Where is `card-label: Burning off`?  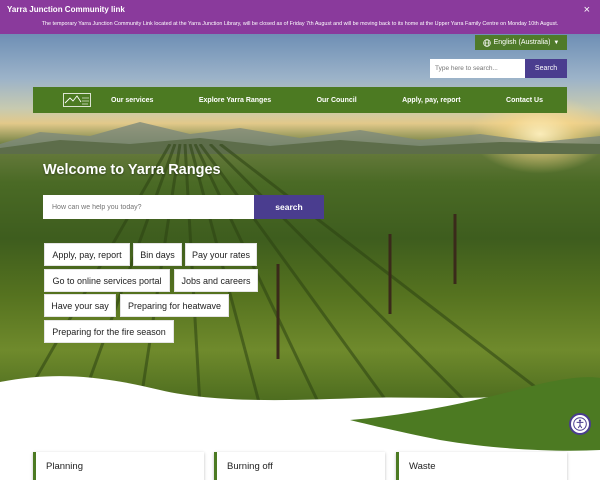
card-label: Burning off is located at coordinates (250, 466).